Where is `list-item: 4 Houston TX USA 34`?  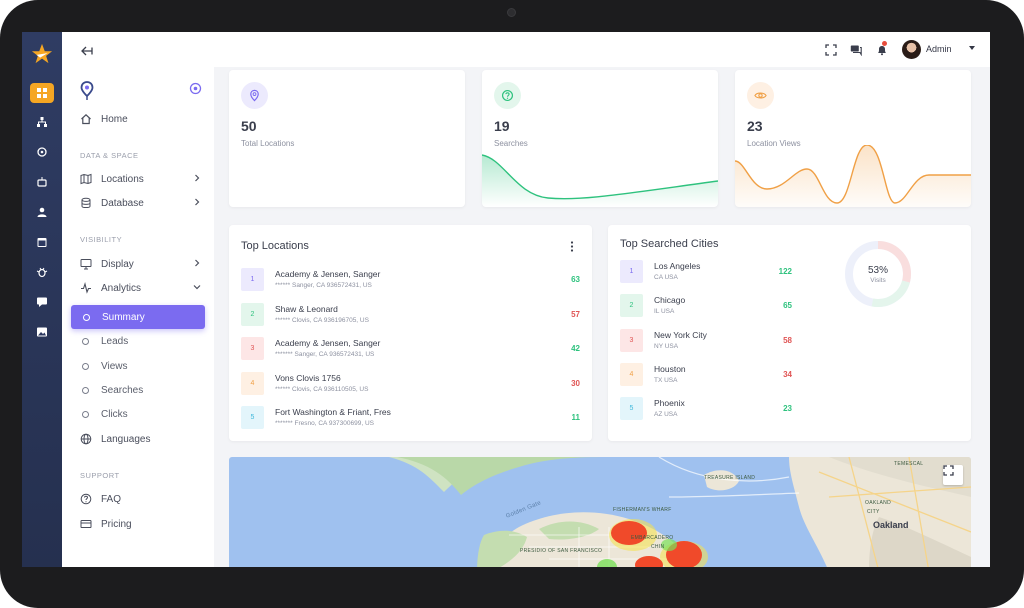 list-item: 4 Houston TX USA 34 is located at coordinates (785, 375).